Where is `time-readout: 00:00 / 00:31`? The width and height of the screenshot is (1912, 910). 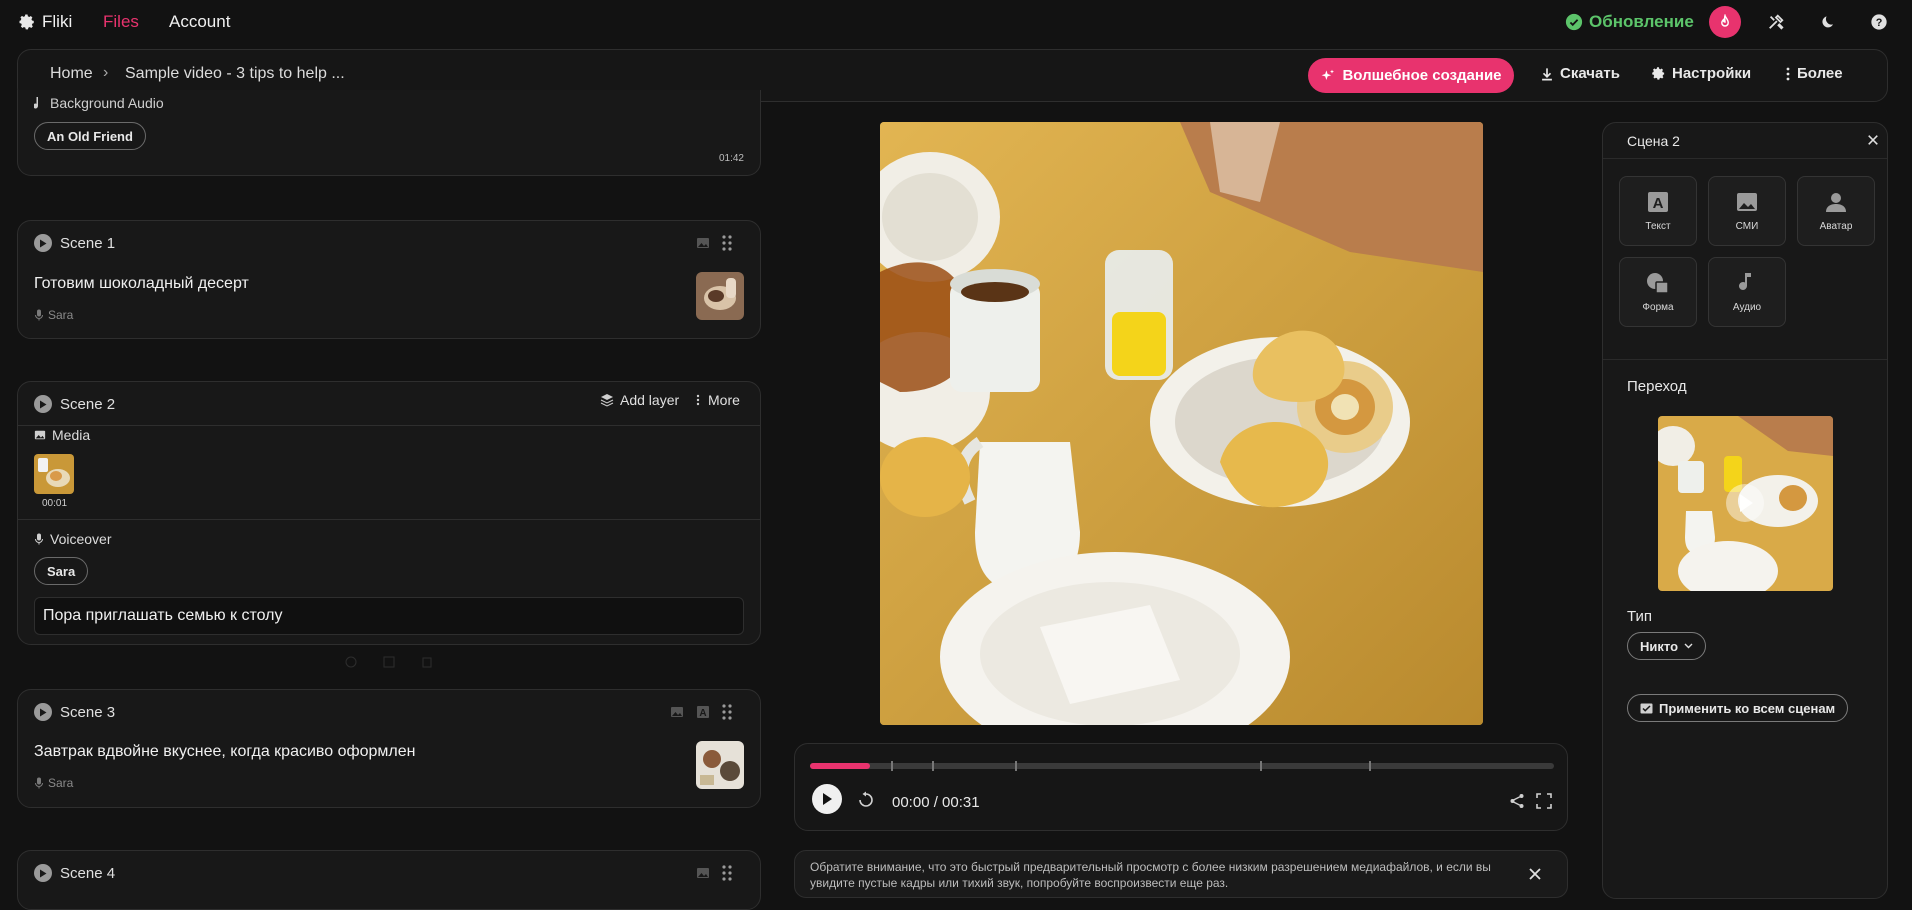 time-readout: 00:00 / 00:31 is located at coordinates (936, 802).